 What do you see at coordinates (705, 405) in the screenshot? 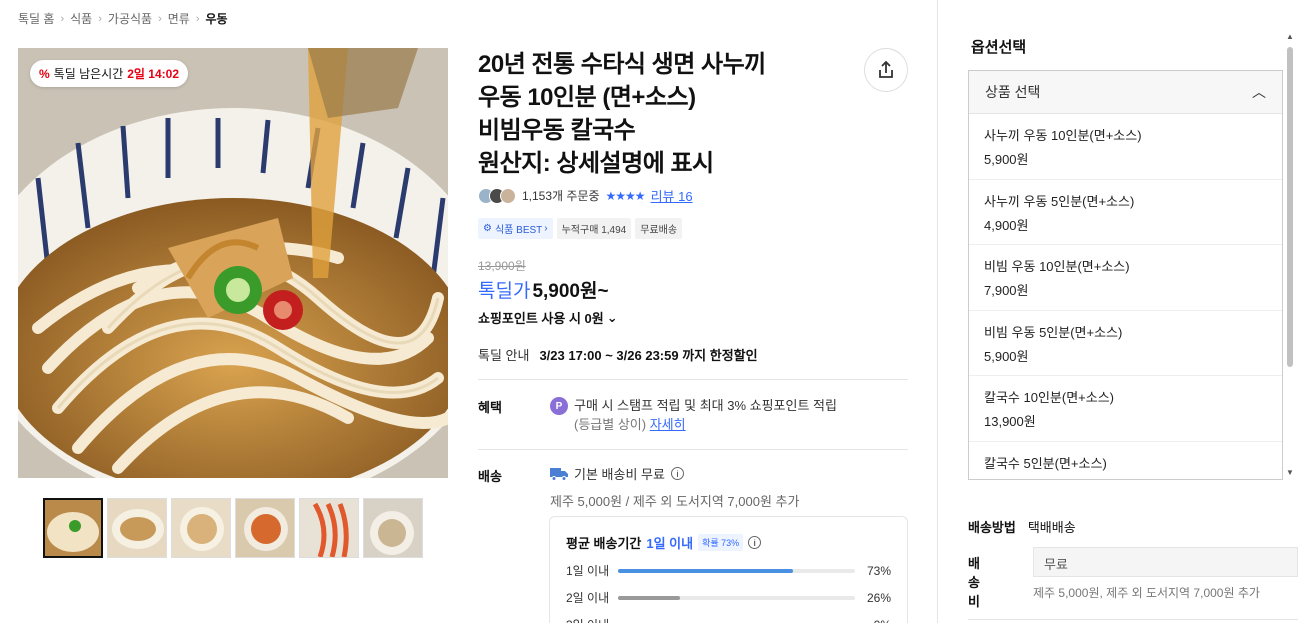
I see `benefit-text: 구매 시 스탬프 적립 및 최대 3% 쇼핑포인트 적립` at bounding box center [705, 405].